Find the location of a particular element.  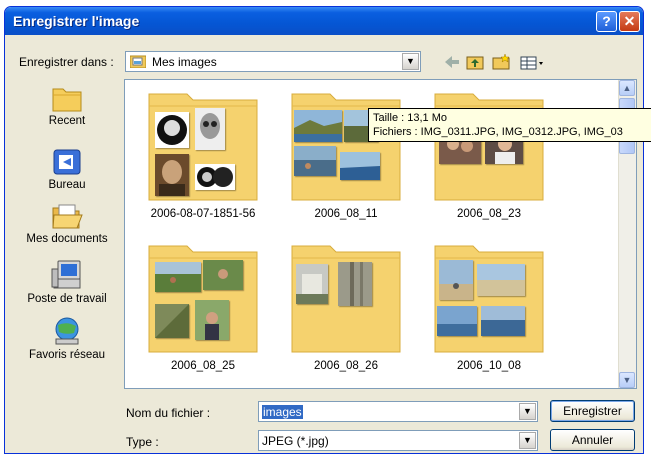

folder-name: 2006_08_23 is located at coordinates (489, 214).